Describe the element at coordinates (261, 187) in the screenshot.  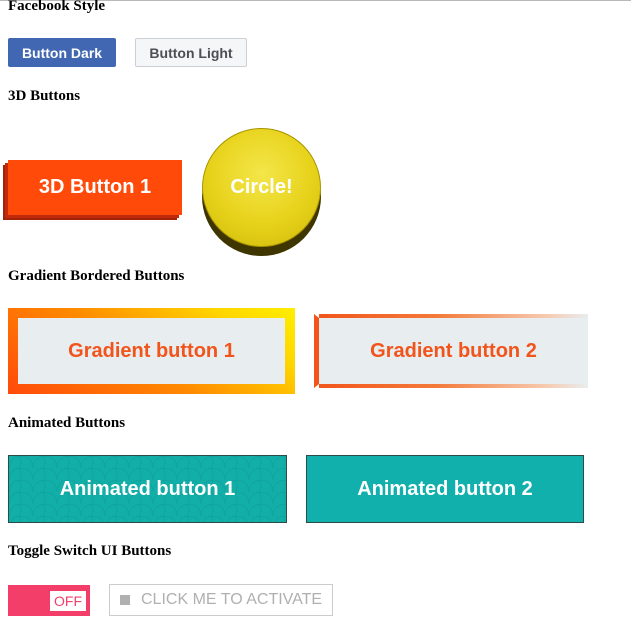
I see `circle-button: Circle!` at that location.